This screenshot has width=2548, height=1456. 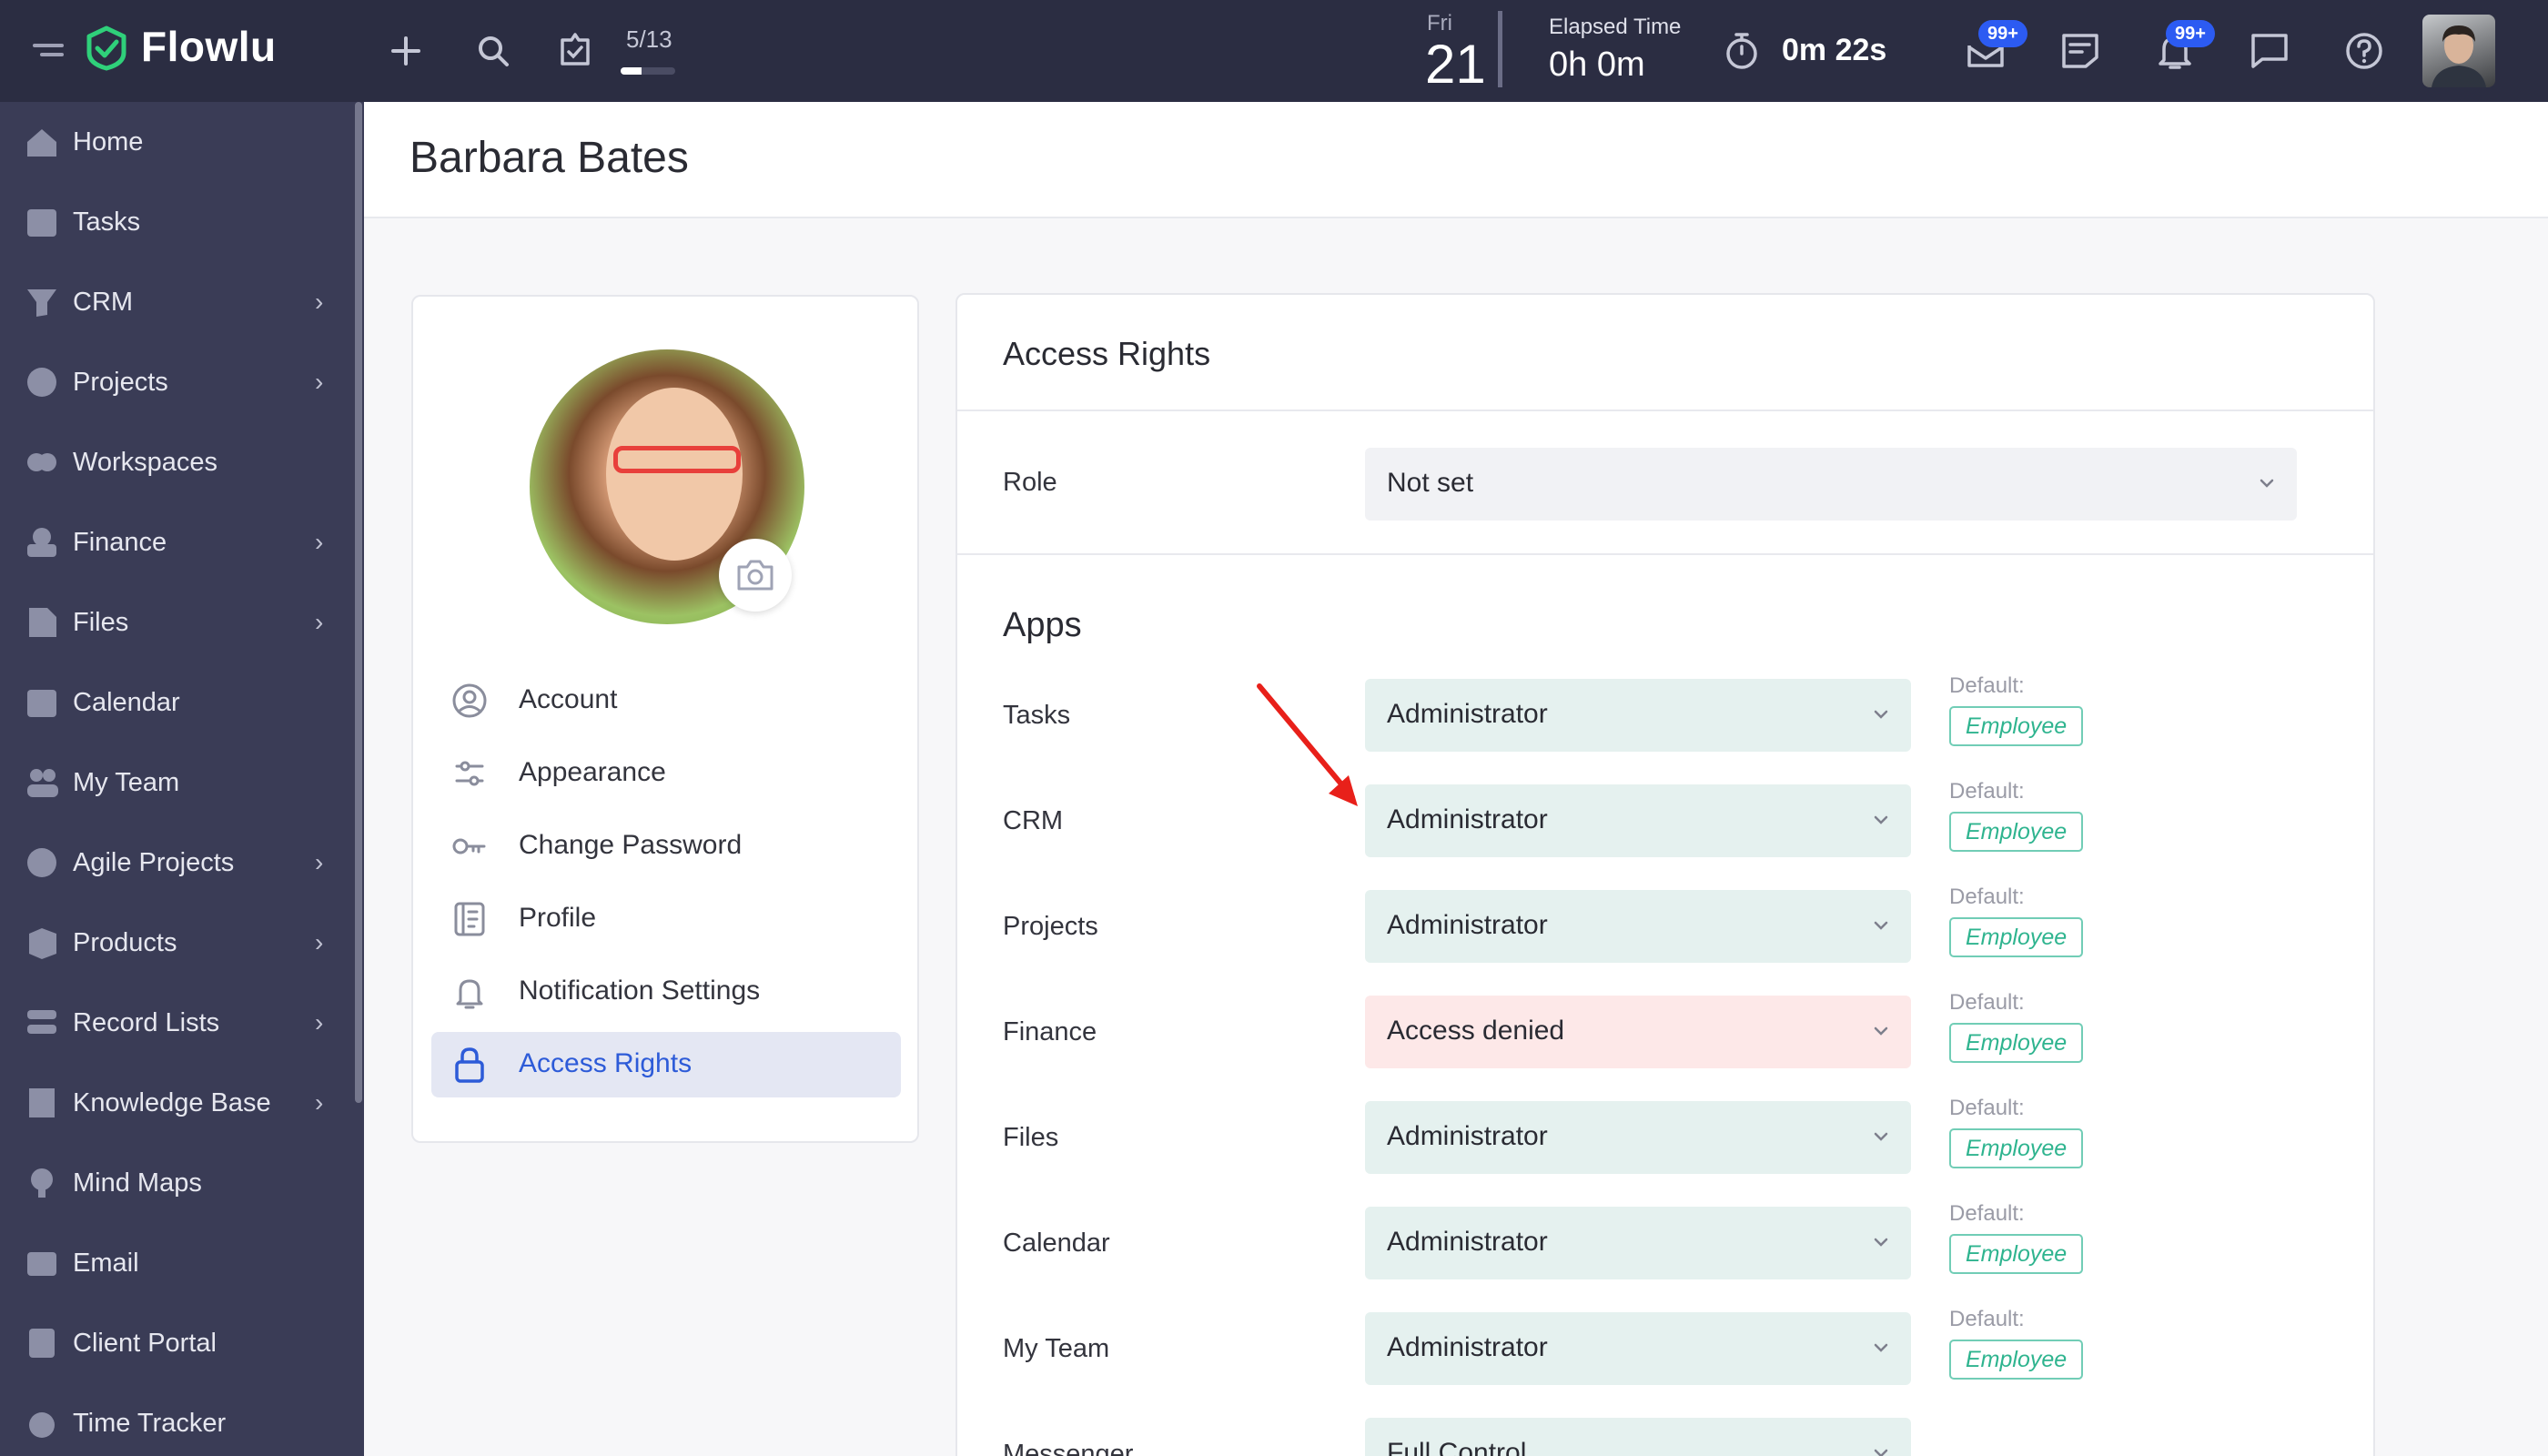 I want to click on sidebar-item-record-lists: Record Lists ›, so click(x=178, y=1023).